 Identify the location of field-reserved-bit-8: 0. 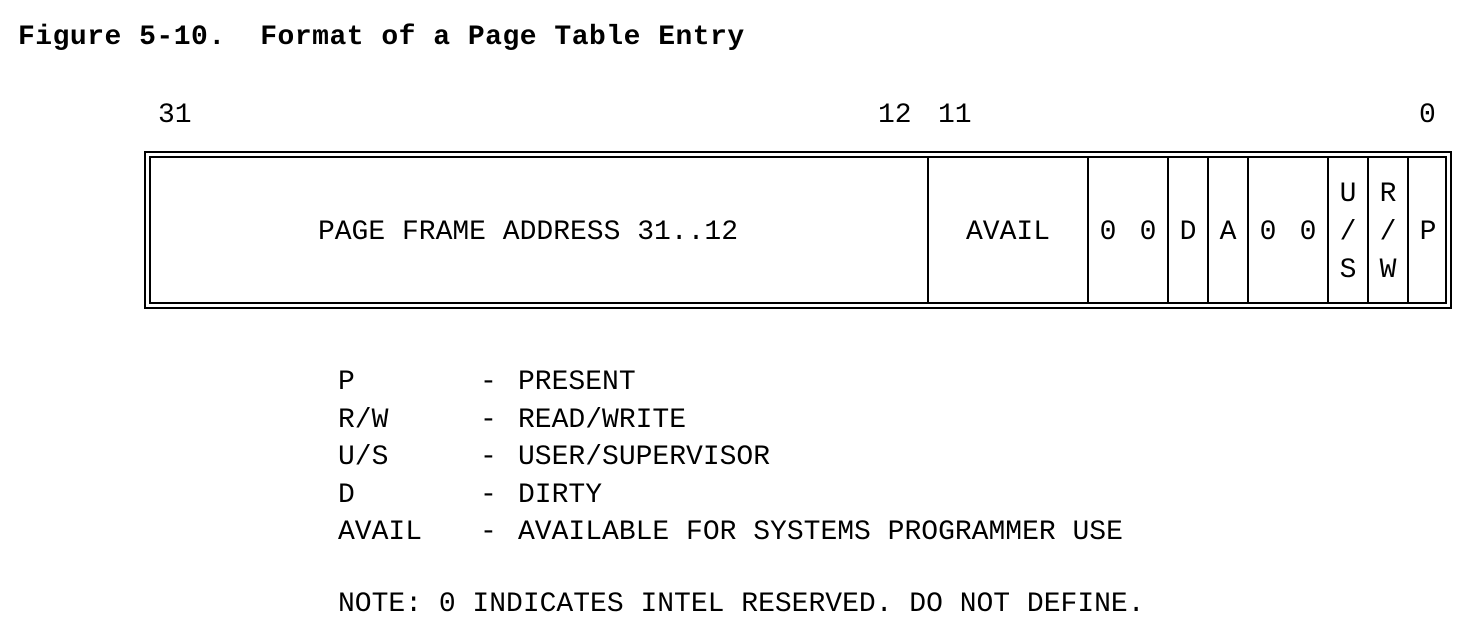
(1108, 232).